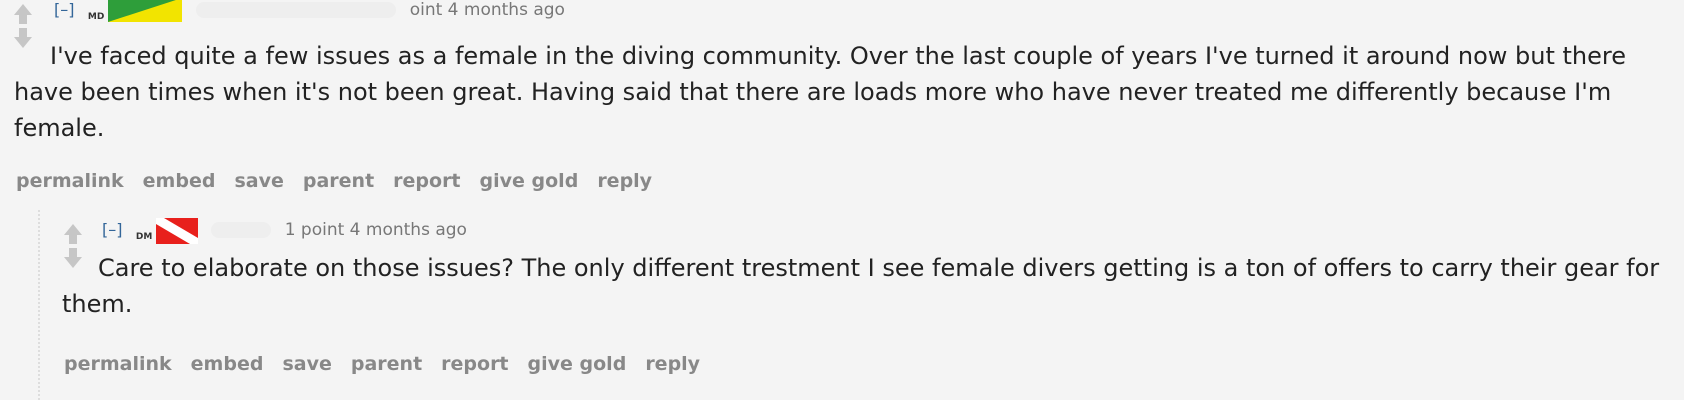 Image resolution: width=1684 pixels, height=400 pixels. Describe the element at coordinates (375, 230) in the screenshot. I see `score-and-time: 1 point 4 months ago` at that location.